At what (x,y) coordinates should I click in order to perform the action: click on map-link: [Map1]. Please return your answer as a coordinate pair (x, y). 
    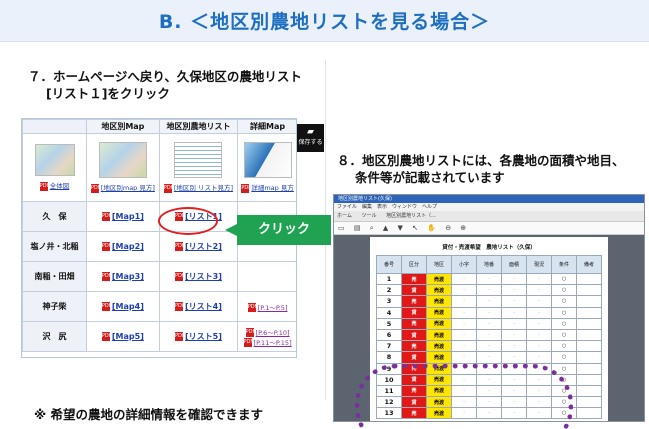
    Looking at the image, I should click on (128, 216).